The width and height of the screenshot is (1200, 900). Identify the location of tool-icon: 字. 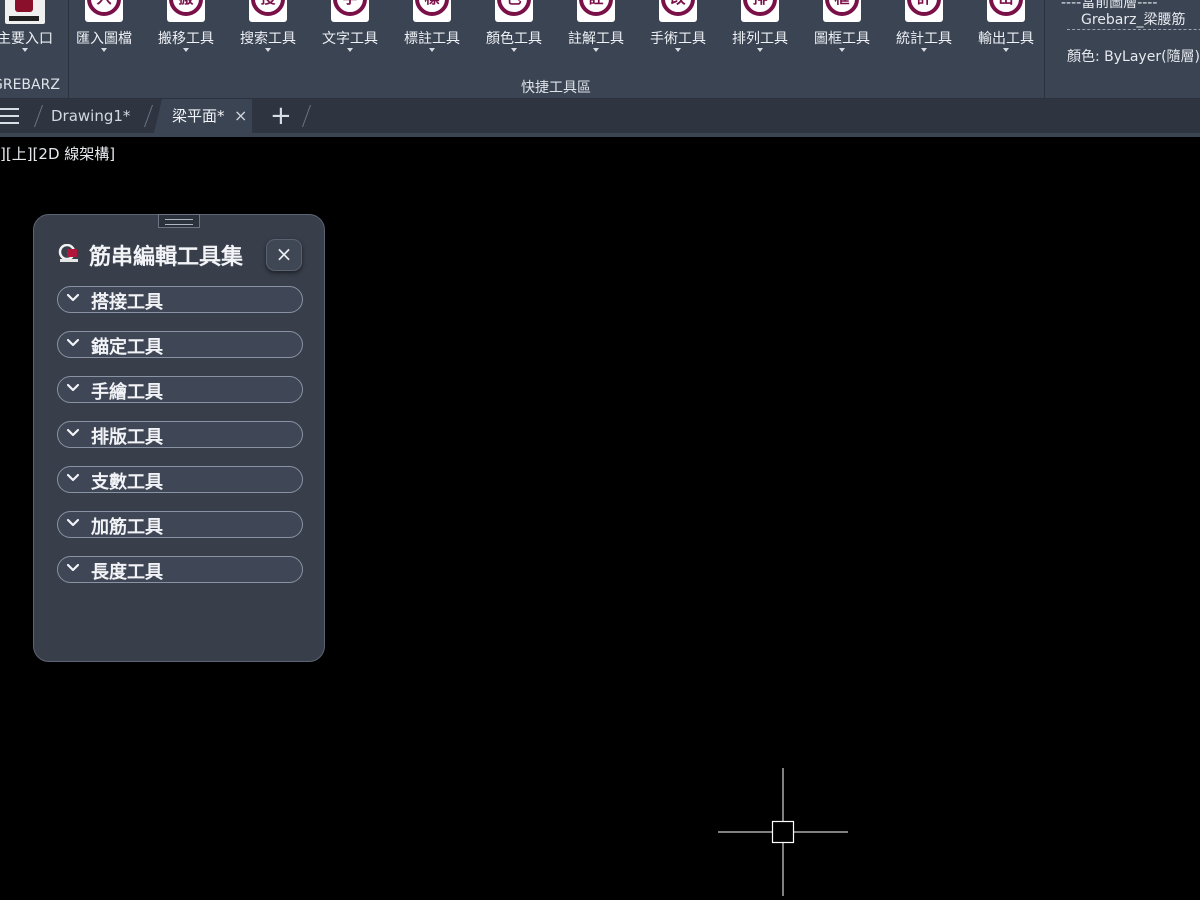
(350, 11).